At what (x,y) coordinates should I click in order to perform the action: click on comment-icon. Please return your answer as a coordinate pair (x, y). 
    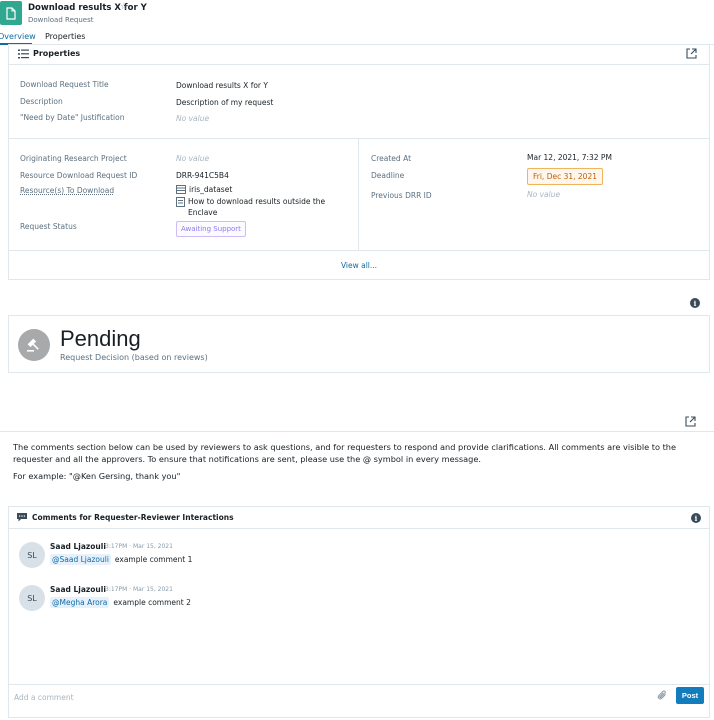
    Looking at the image, I should click on (22, 517).